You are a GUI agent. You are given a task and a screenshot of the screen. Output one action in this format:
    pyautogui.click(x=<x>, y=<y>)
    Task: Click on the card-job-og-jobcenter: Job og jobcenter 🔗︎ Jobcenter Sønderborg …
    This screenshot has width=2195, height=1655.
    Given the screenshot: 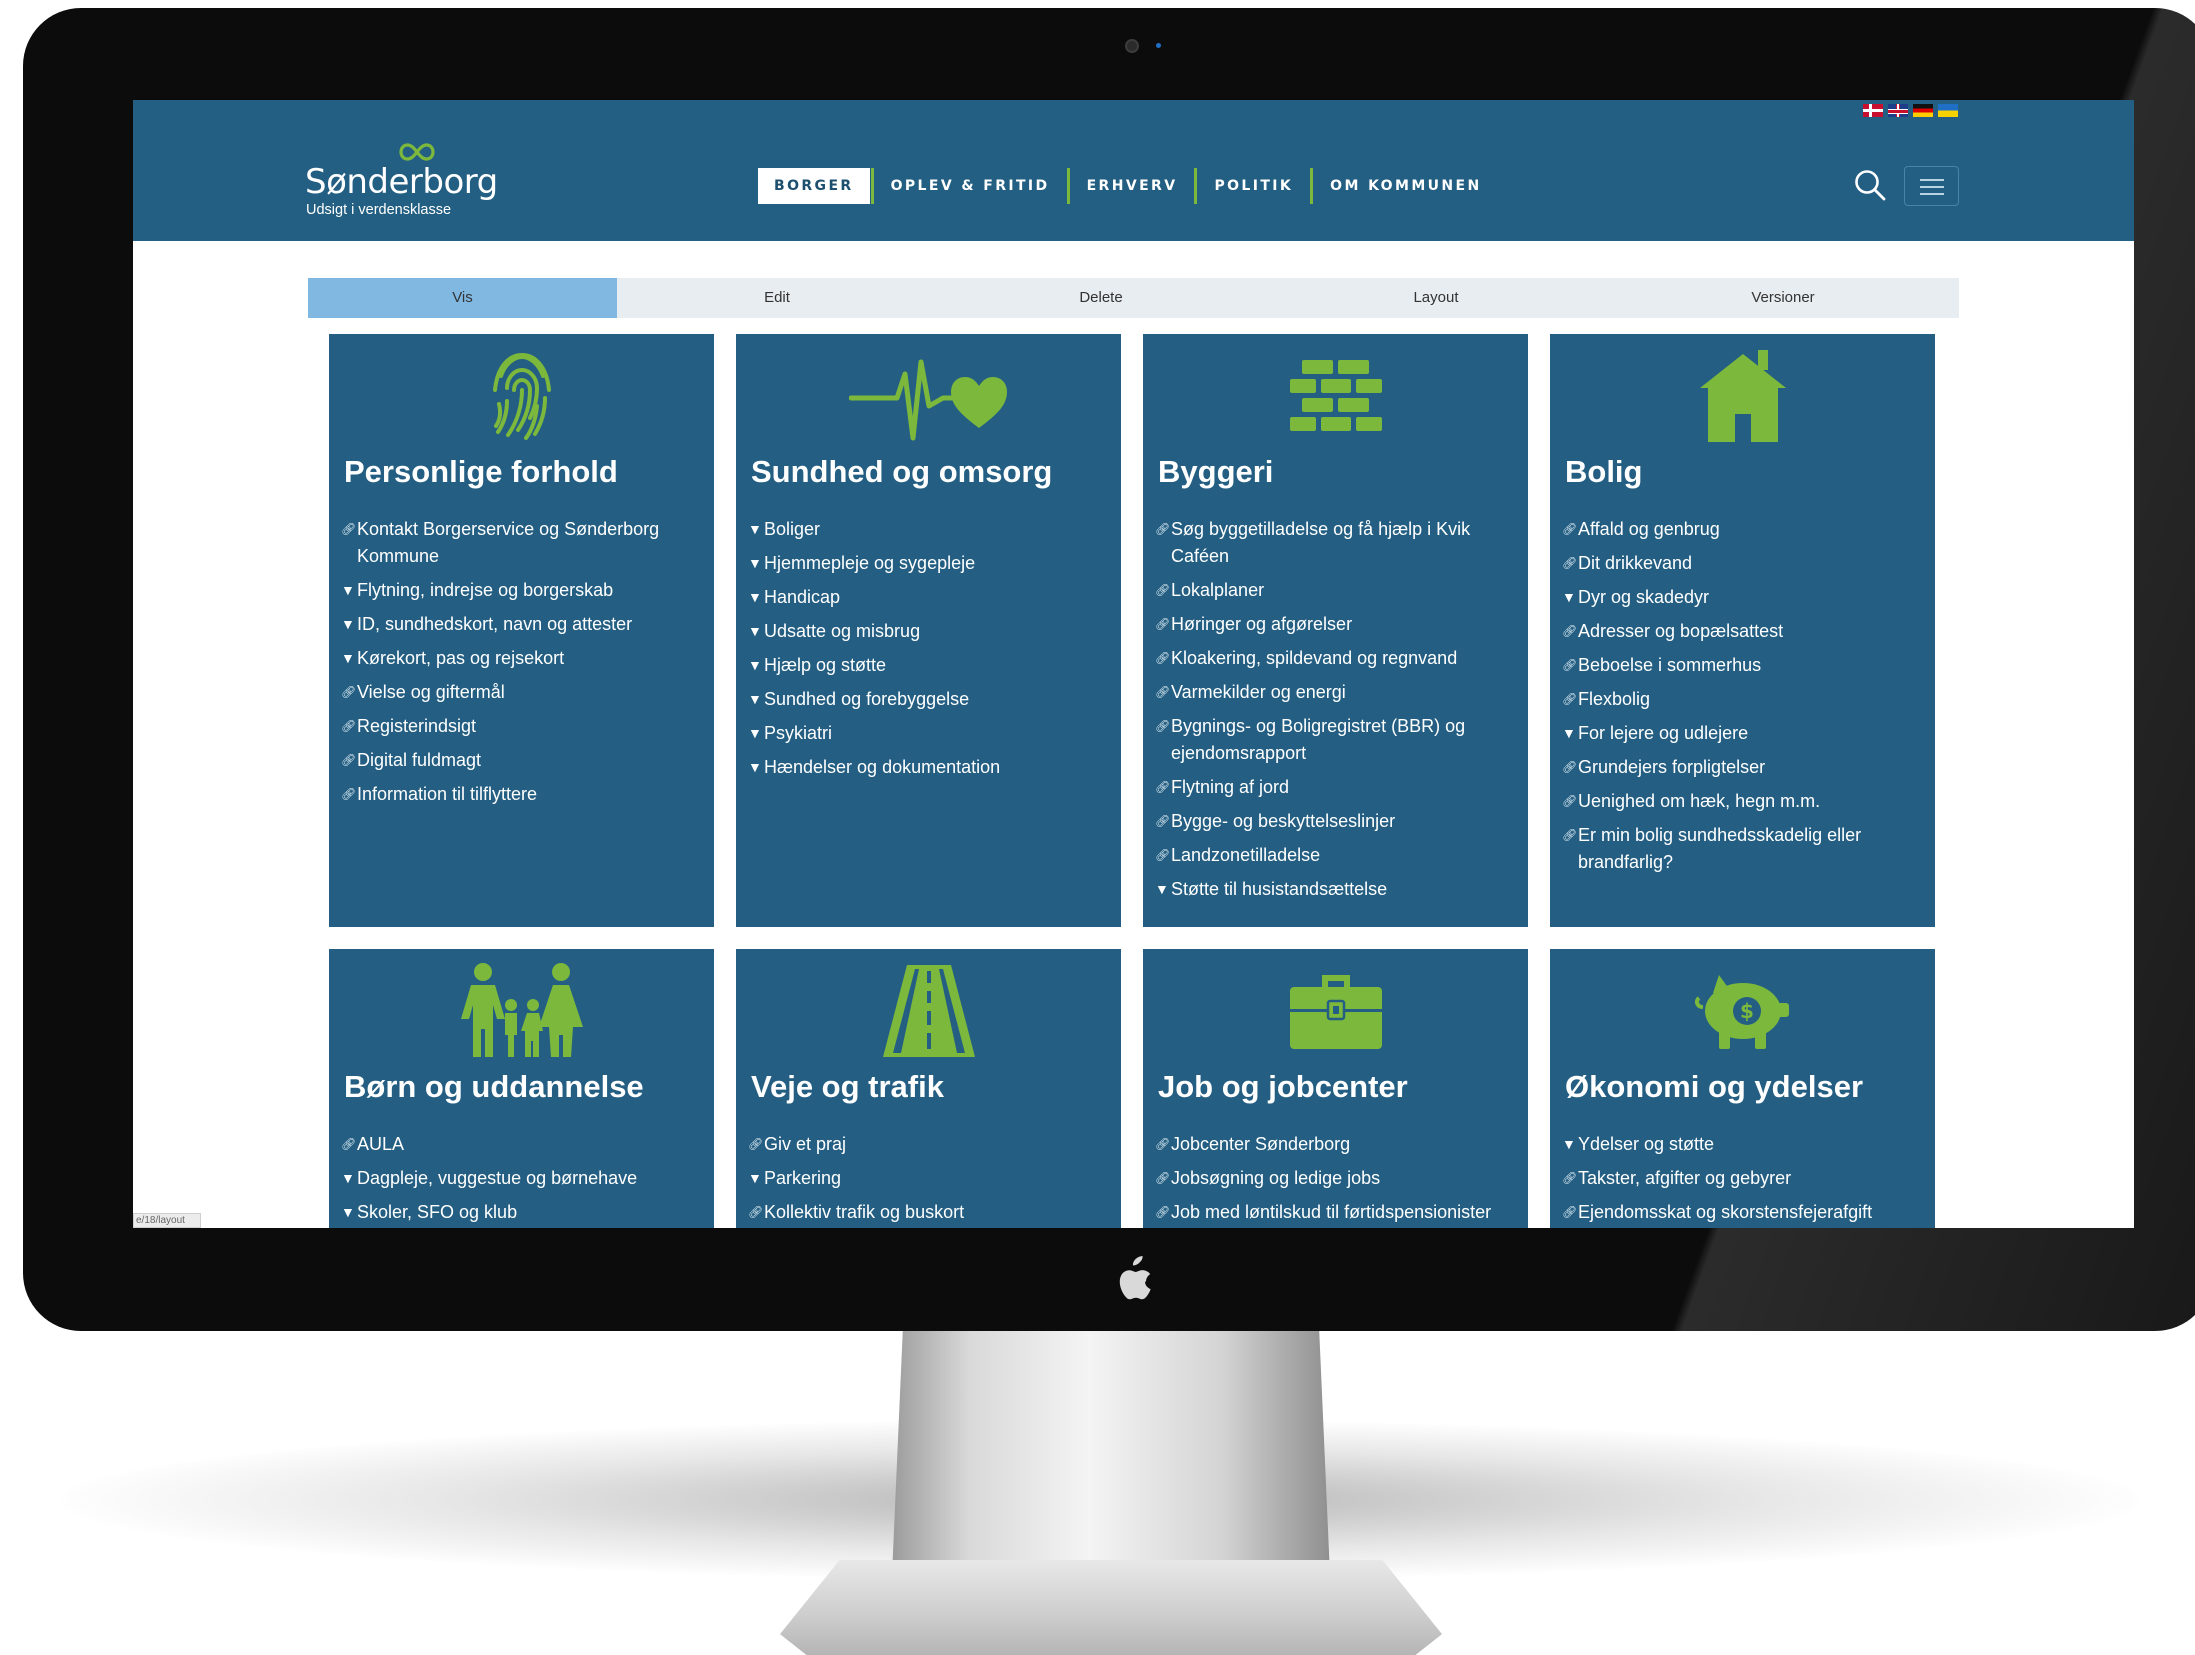 What is the action you would take?
    pyautogui.click(x=1335, y=1088)
    